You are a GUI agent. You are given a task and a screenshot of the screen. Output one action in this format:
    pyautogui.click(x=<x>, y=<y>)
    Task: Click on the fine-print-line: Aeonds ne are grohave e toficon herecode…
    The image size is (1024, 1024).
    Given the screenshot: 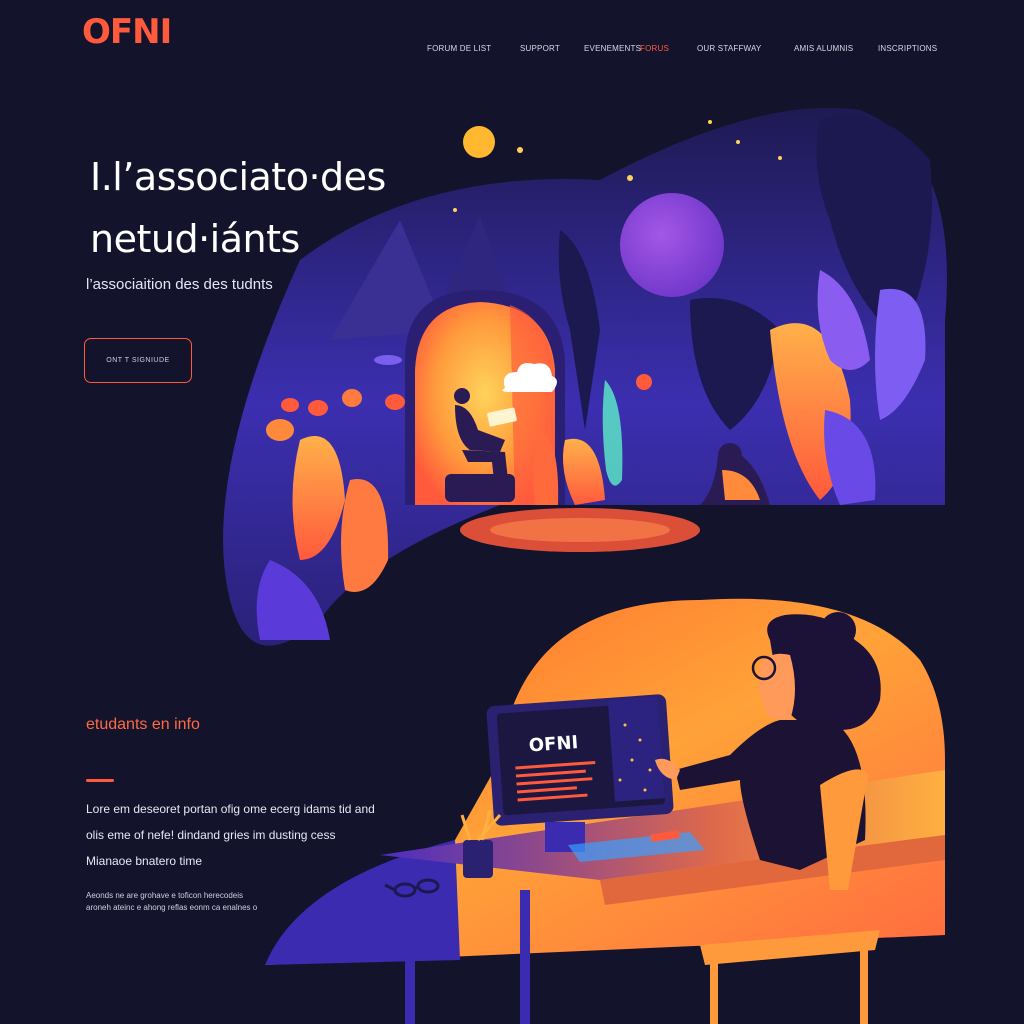 What is the action you would take?
    pyautogui.click(x=164, y=895)
    